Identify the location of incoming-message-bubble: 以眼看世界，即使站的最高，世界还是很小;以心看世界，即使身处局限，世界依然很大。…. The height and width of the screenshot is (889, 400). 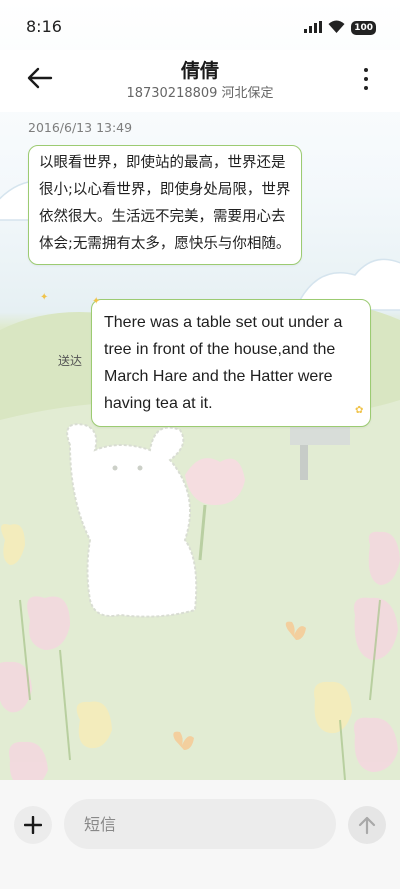
(165, 205).